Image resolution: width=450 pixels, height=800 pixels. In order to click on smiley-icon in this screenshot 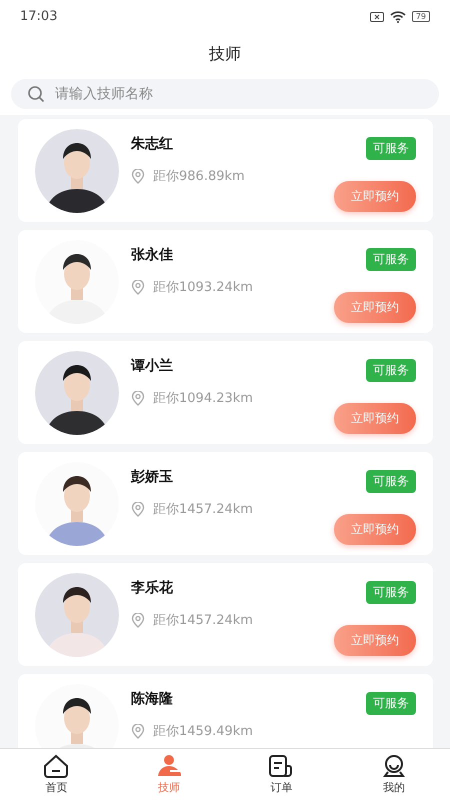, I will do `click(393, 766)`.